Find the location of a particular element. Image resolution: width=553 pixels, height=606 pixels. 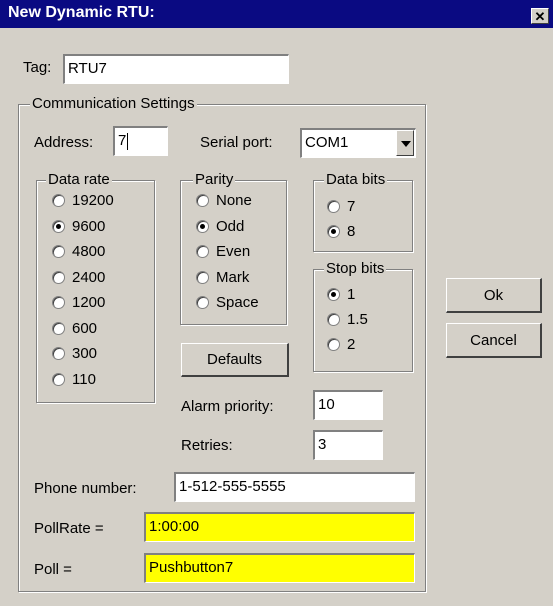

data-rate-option-label: 19200 is located at coordinates (93, 200).